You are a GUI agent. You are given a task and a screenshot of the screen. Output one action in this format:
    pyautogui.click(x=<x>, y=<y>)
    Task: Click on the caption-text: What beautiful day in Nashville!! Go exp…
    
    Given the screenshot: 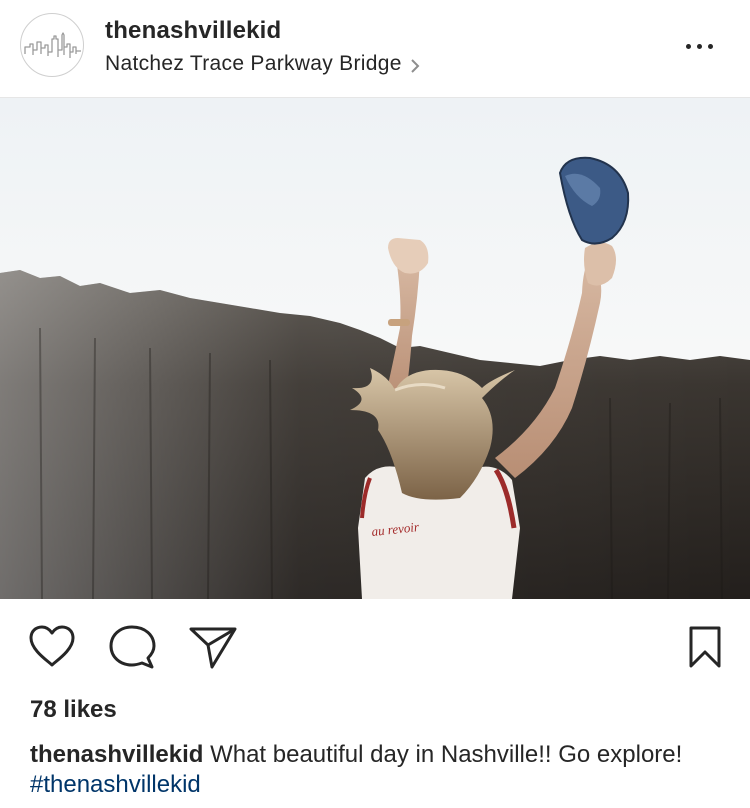 What is the action you would take?
    pyautogui.click(x=446, y=754)
    